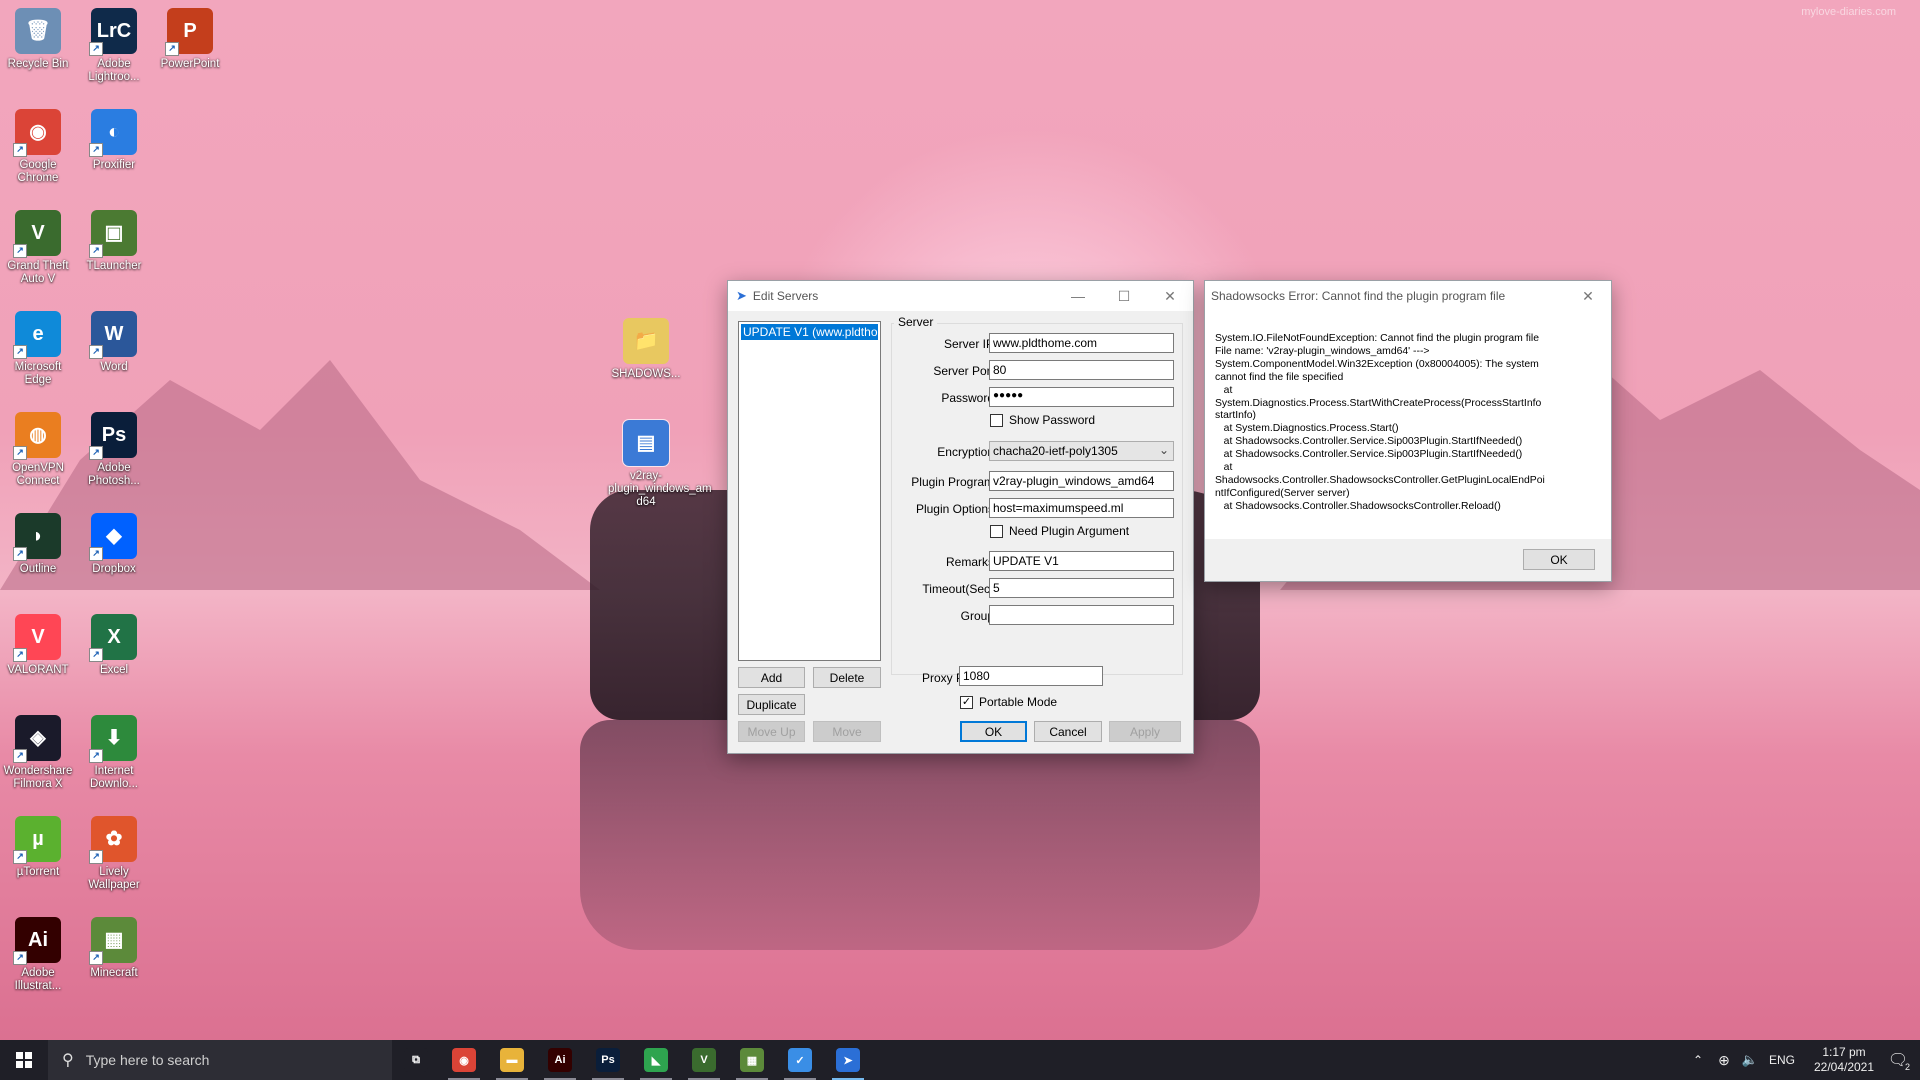  Describe the element at coordinates (1081, 397) in the screenshot. I see `password-input: ●●●●●` at that location.